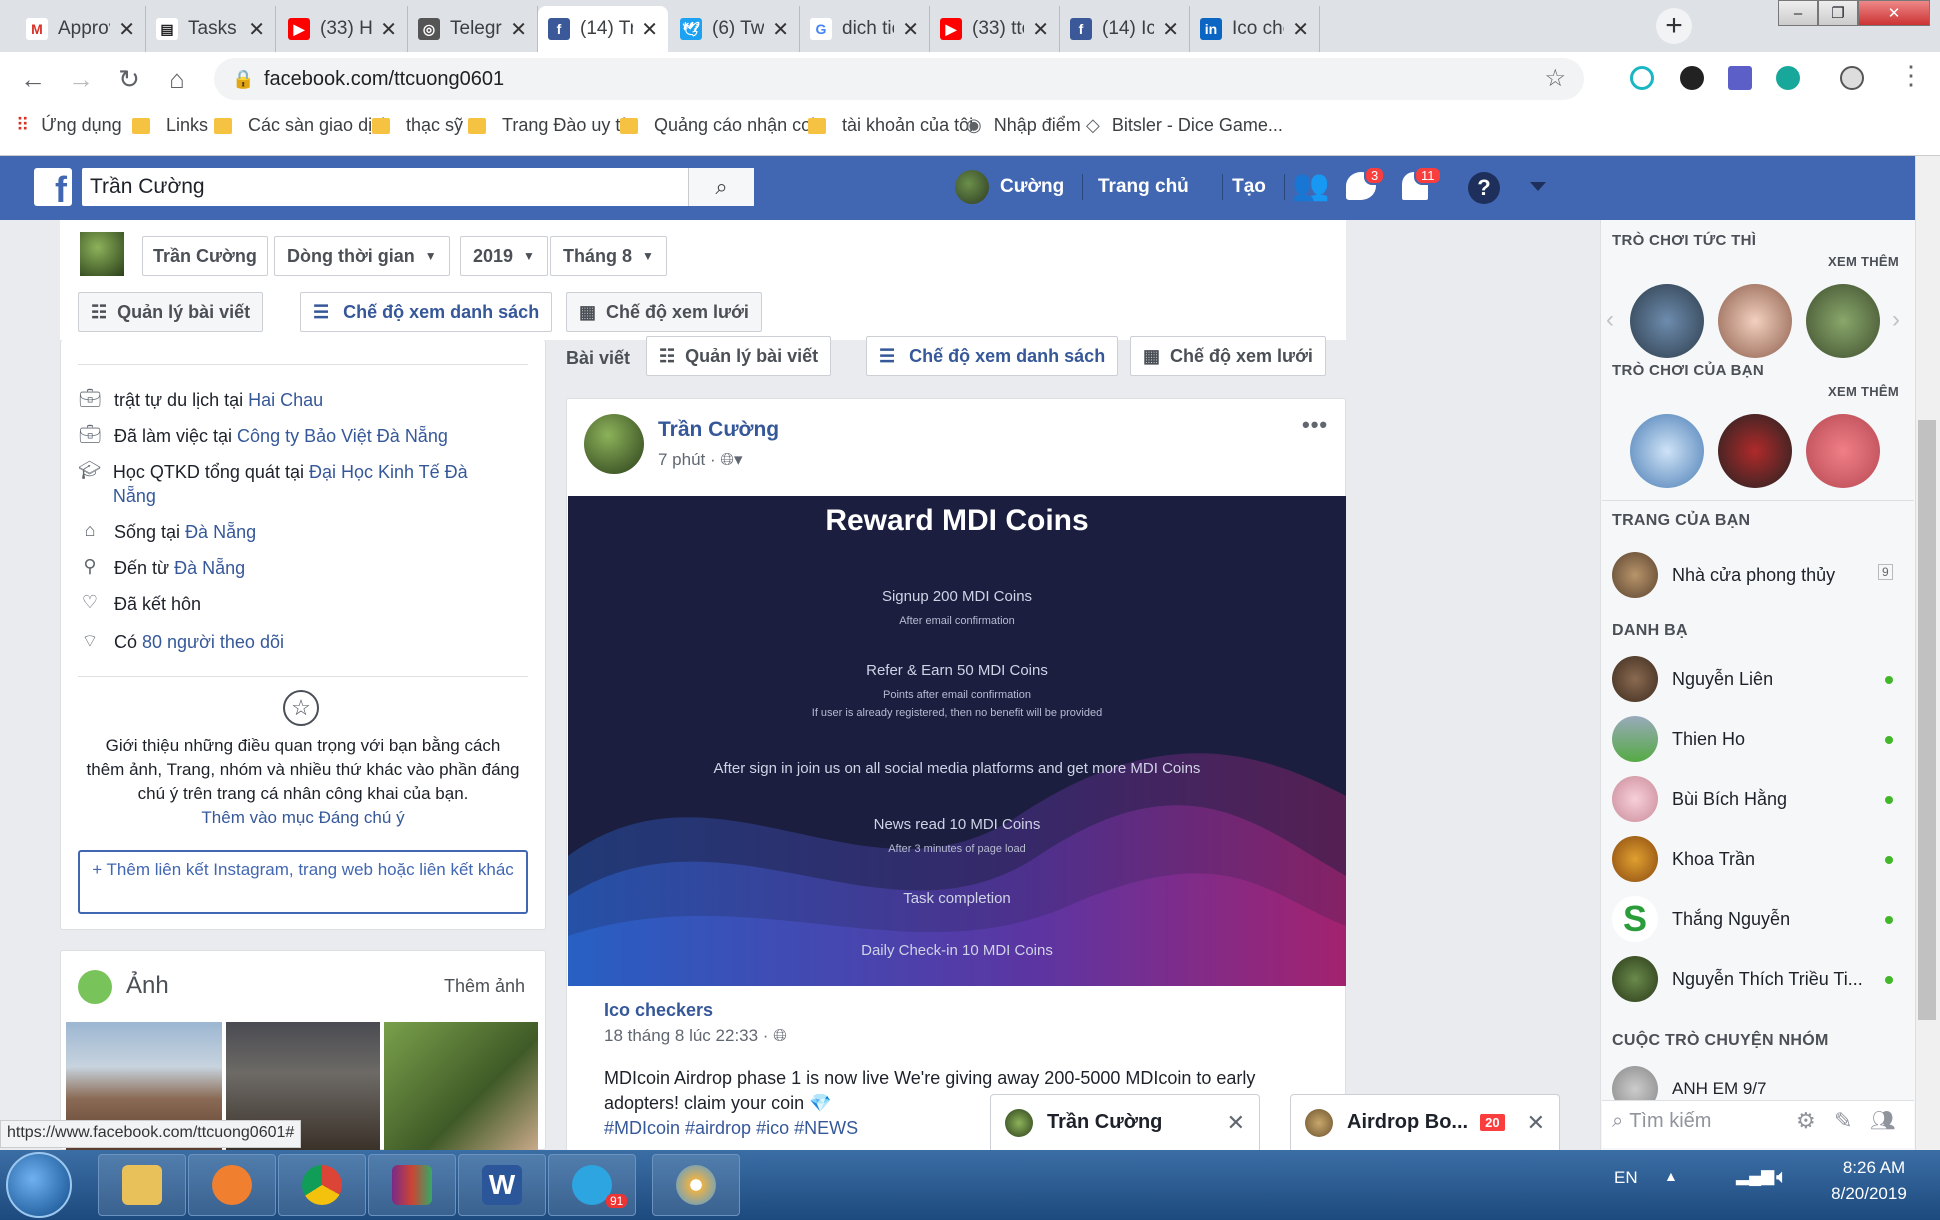  Describe the element at coordinates (1798, 13) in the screenshot. I see `minimize-button: –` at that location.